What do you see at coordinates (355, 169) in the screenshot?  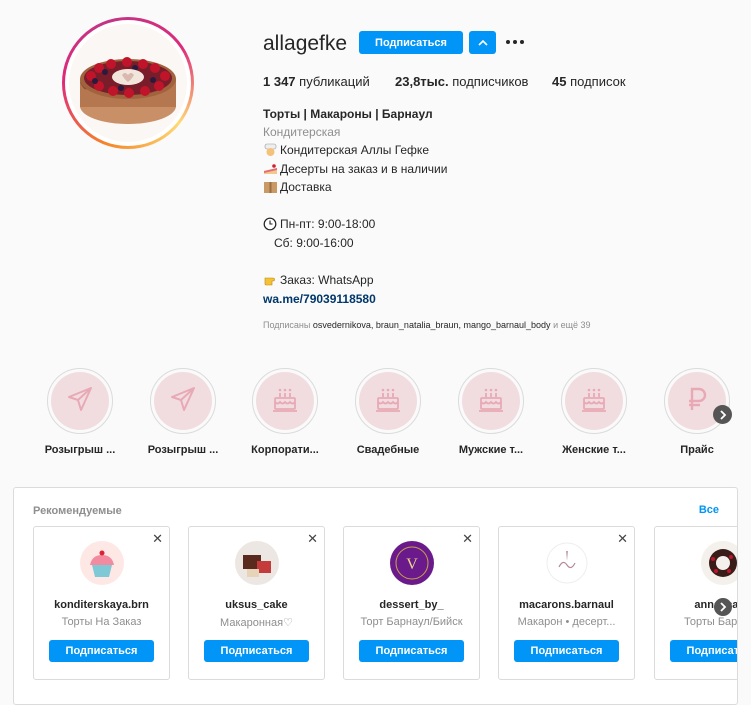 I see `bio-line-2: Десерты на заказ и в наличии` at bounding box center [355, 169].